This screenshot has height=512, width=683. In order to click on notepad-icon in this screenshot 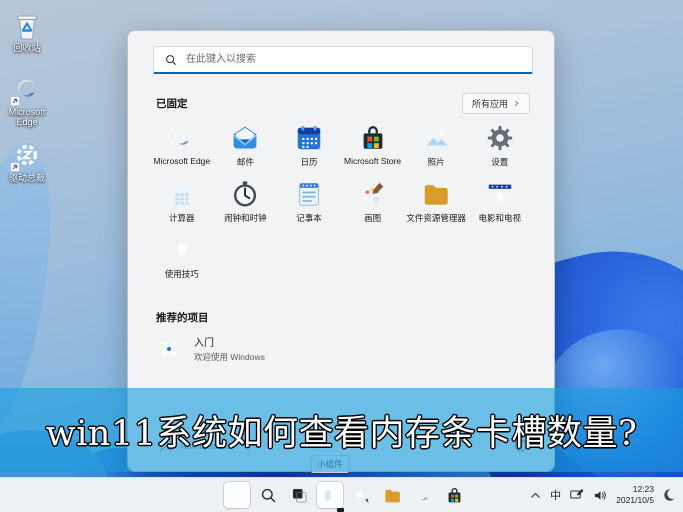, I will do `click(309, 194)`.